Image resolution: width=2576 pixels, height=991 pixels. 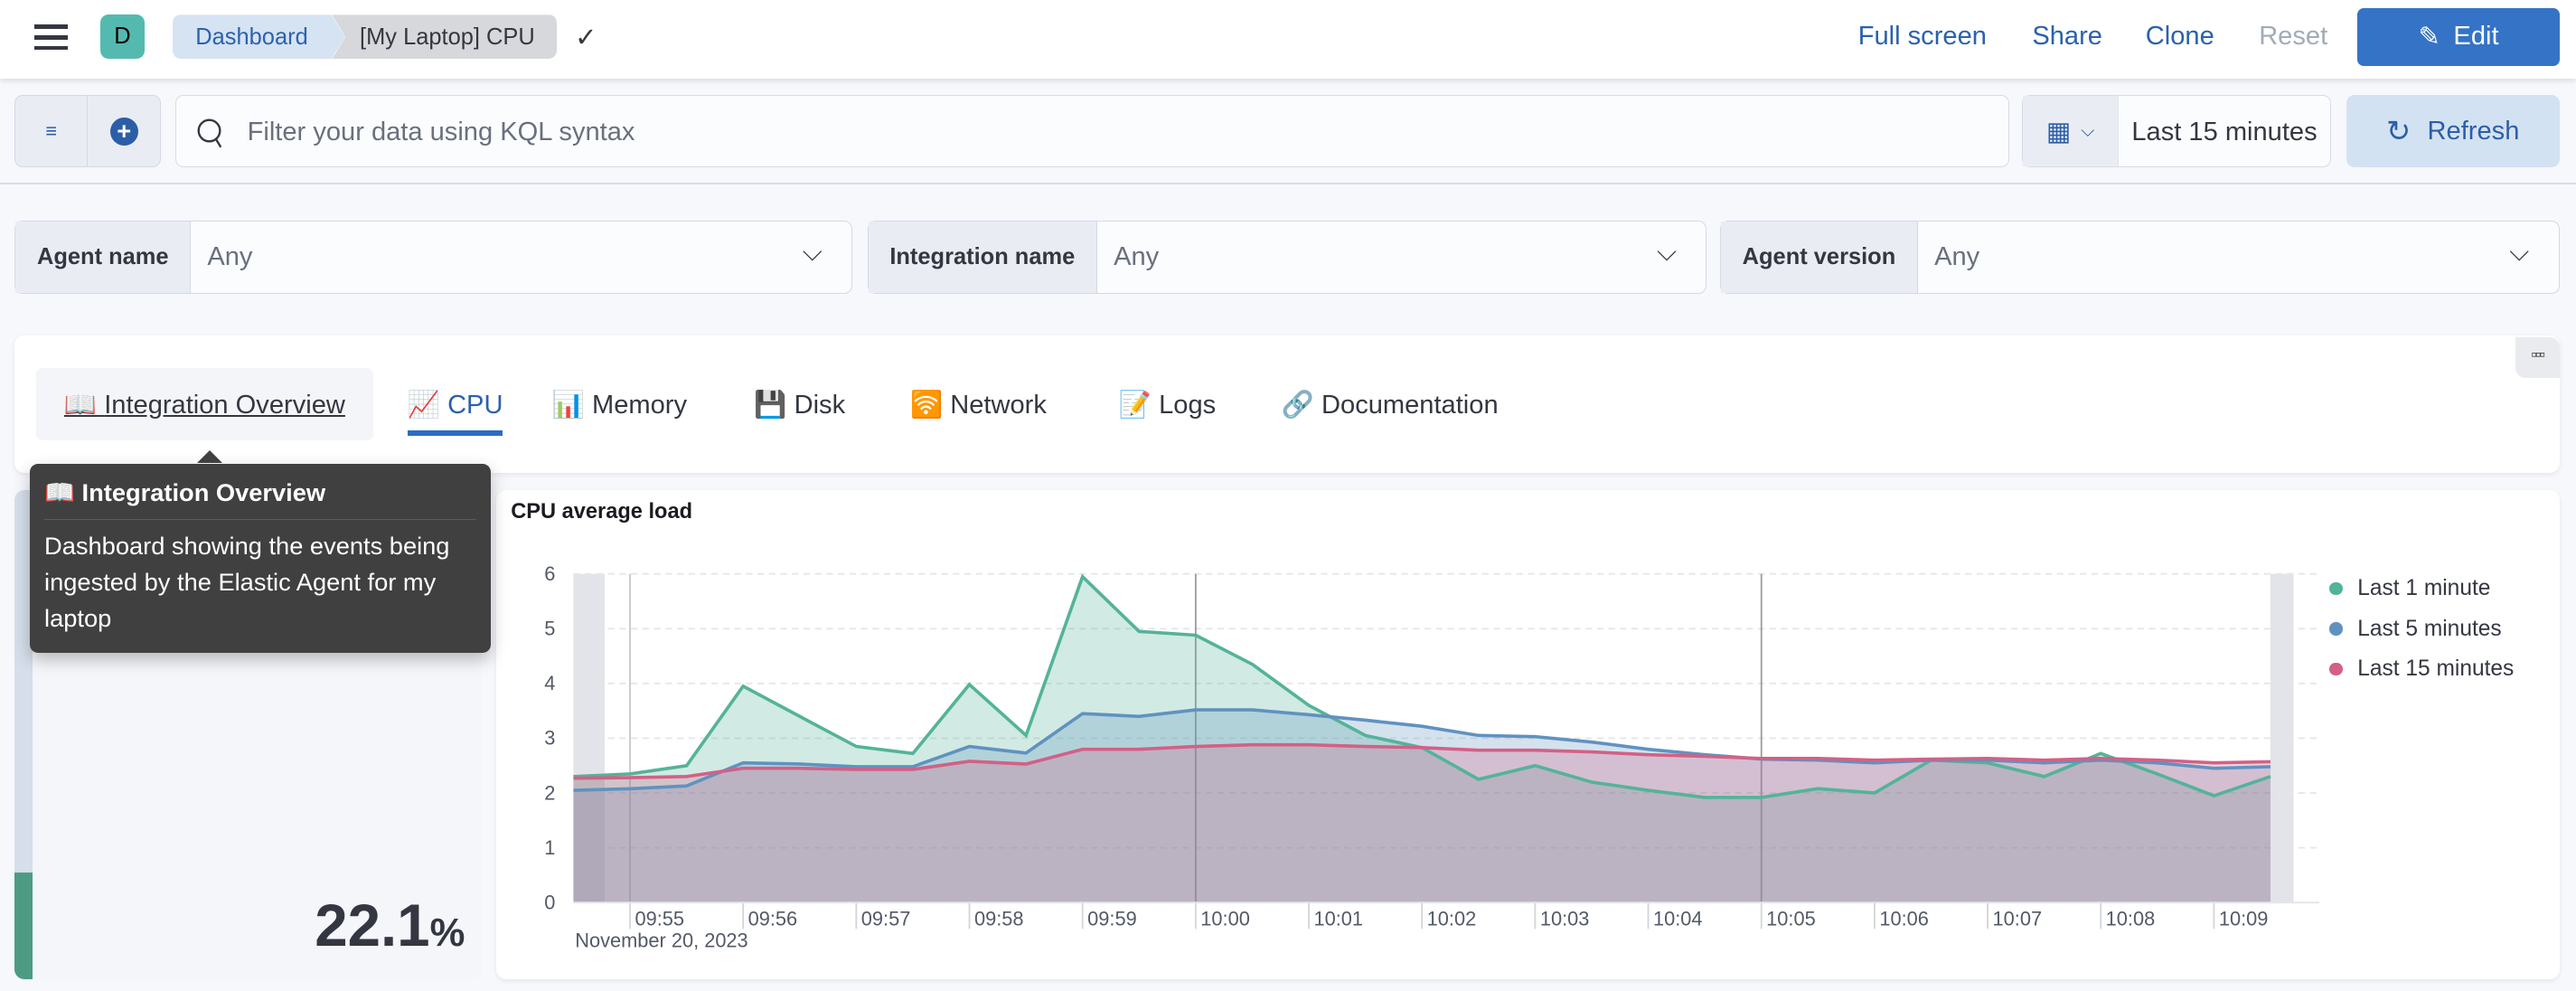 What do you see at coordinates (372, 925) in the screenshot?
I see `metric-number: 22.1` at bounding box center [372, 925].